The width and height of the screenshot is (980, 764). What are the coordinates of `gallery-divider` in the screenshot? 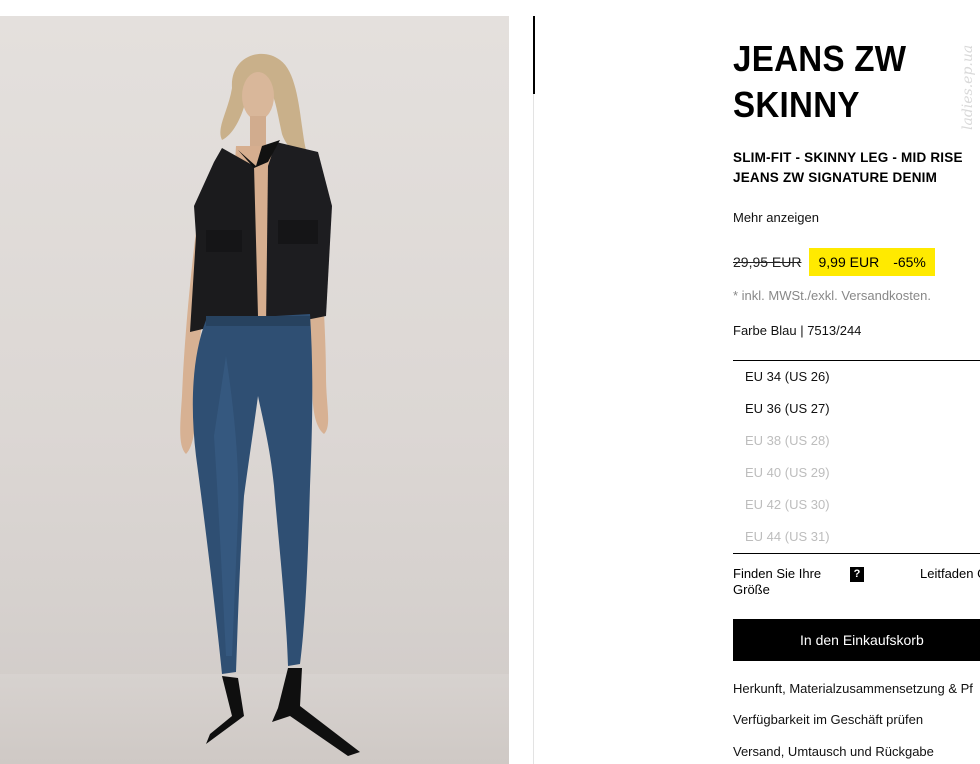 It's located at (533, 390).